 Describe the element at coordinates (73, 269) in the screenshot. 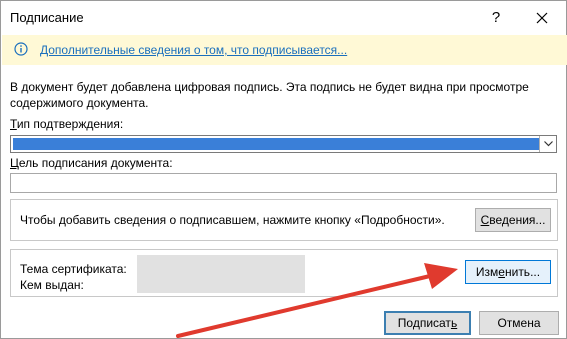

I see `certificate-subject-label: Тема сертификата:` at that location.